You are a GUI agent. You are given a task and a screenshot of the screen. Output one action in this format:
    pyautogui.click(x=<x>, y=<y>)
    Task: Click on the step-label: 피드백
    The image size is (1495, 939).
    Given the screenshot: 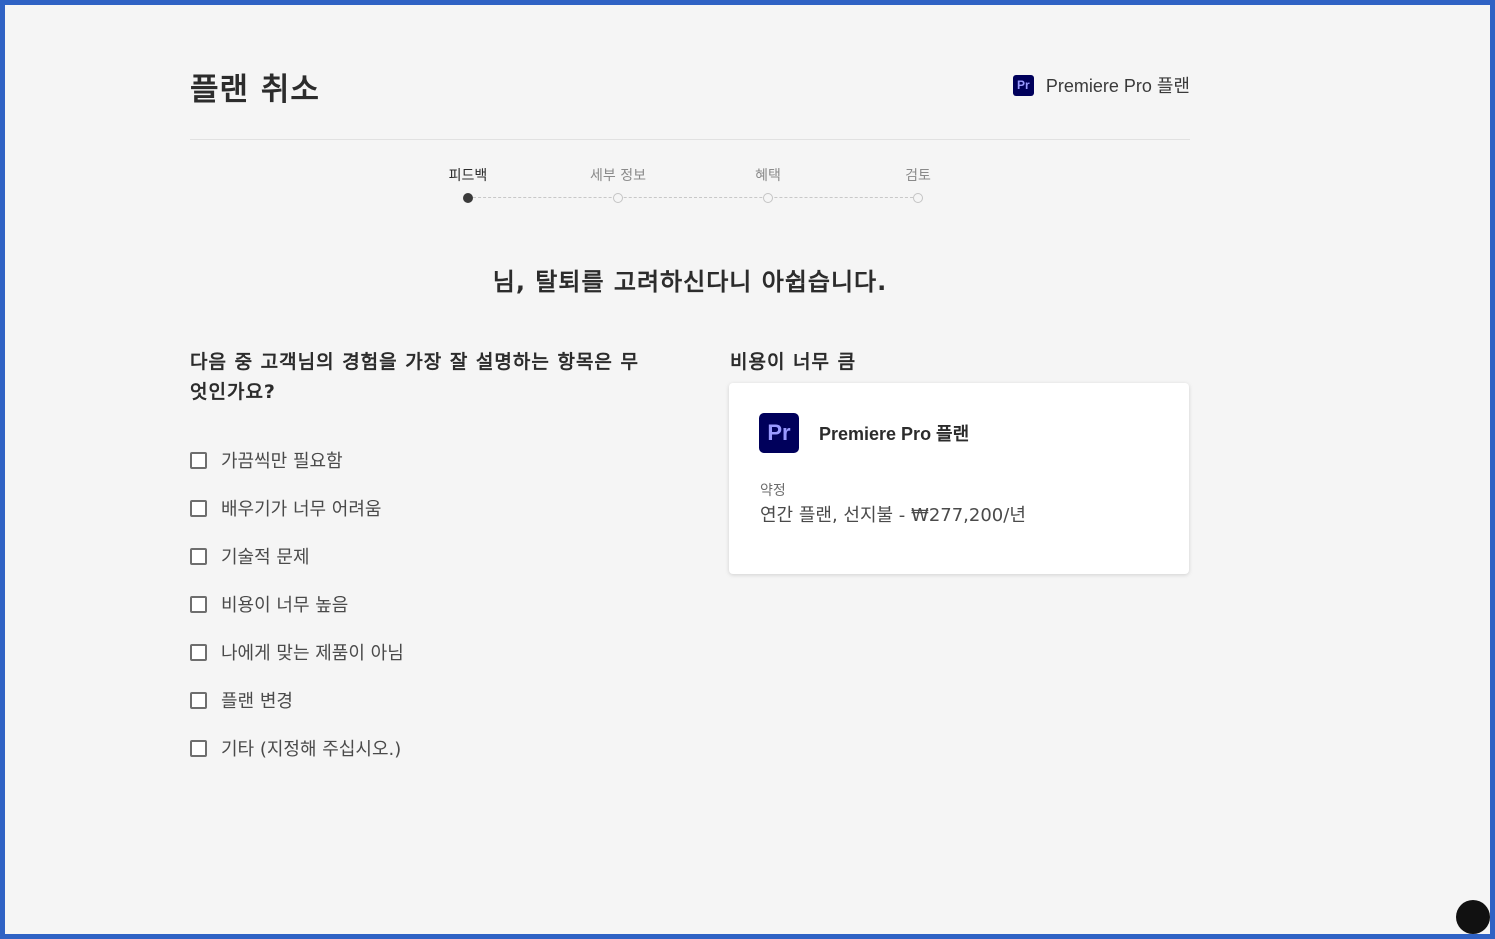 What is the action you would take?
    pyautogui.click(x=468, y=176)
    